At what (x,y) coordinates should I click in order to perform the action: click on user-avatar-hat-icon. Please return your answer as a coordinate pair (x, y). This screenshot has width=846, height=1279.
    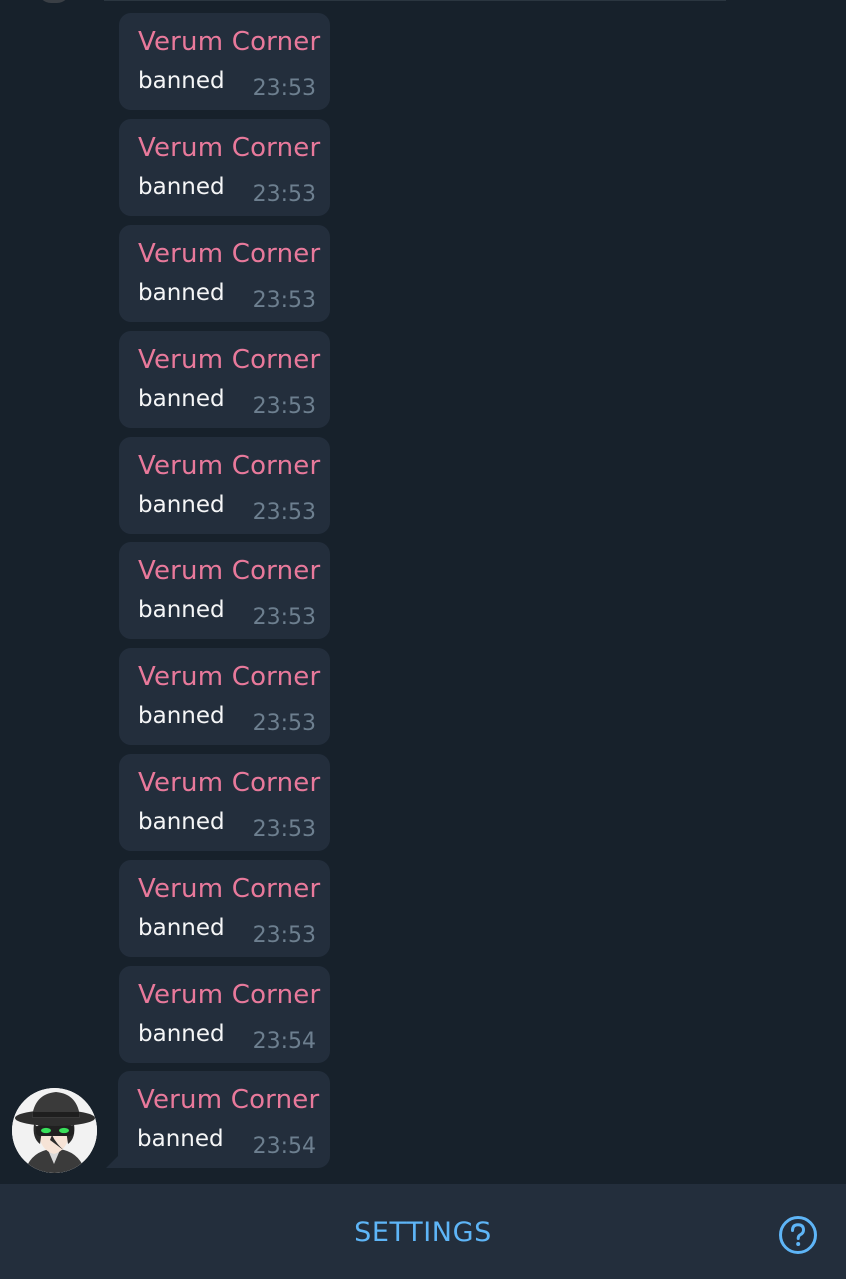
    Looking at the image, I should click on (54, 1130).